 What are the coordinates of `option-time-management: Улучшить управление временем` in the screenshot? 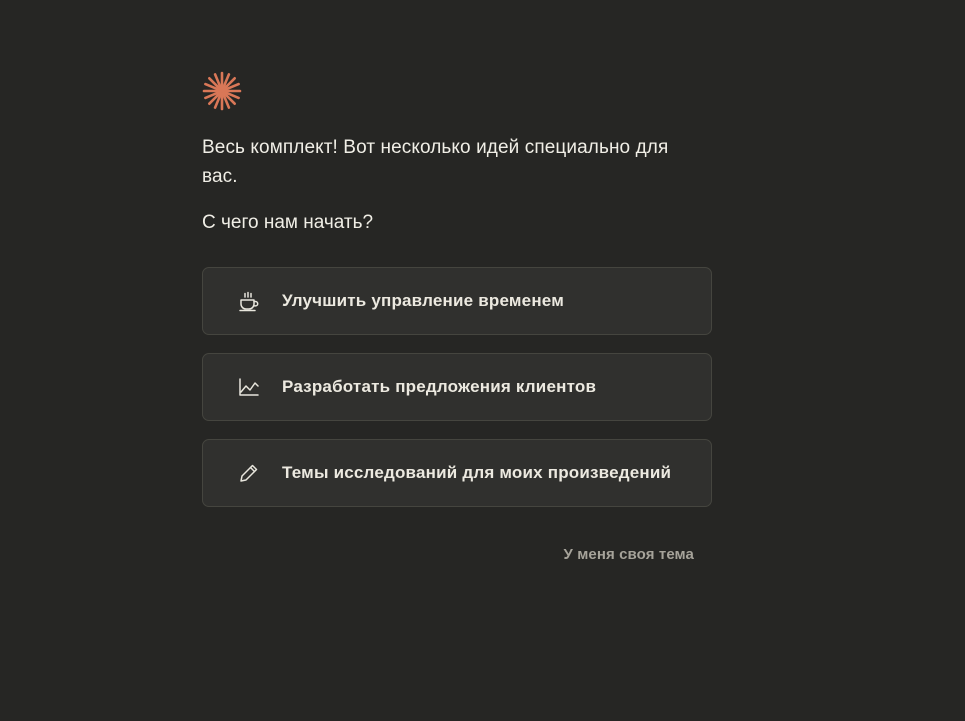 It's located at (457, 301).